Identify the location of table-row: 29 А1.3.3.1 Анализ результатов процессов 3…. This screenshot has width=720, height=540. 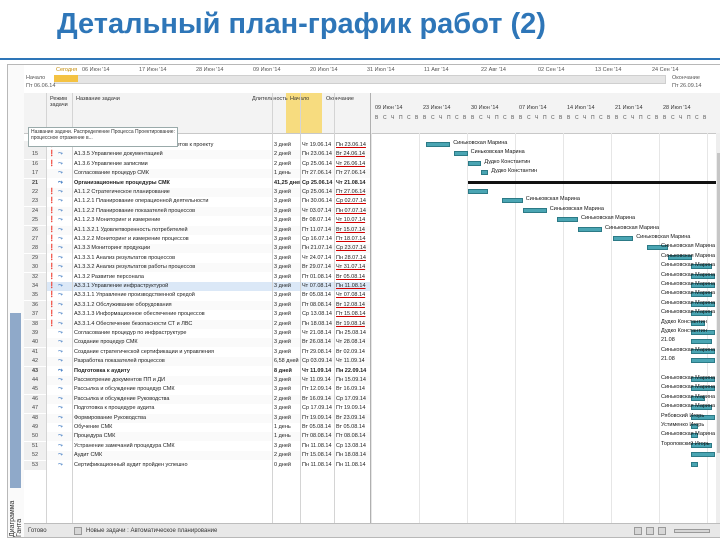
(197, 258).